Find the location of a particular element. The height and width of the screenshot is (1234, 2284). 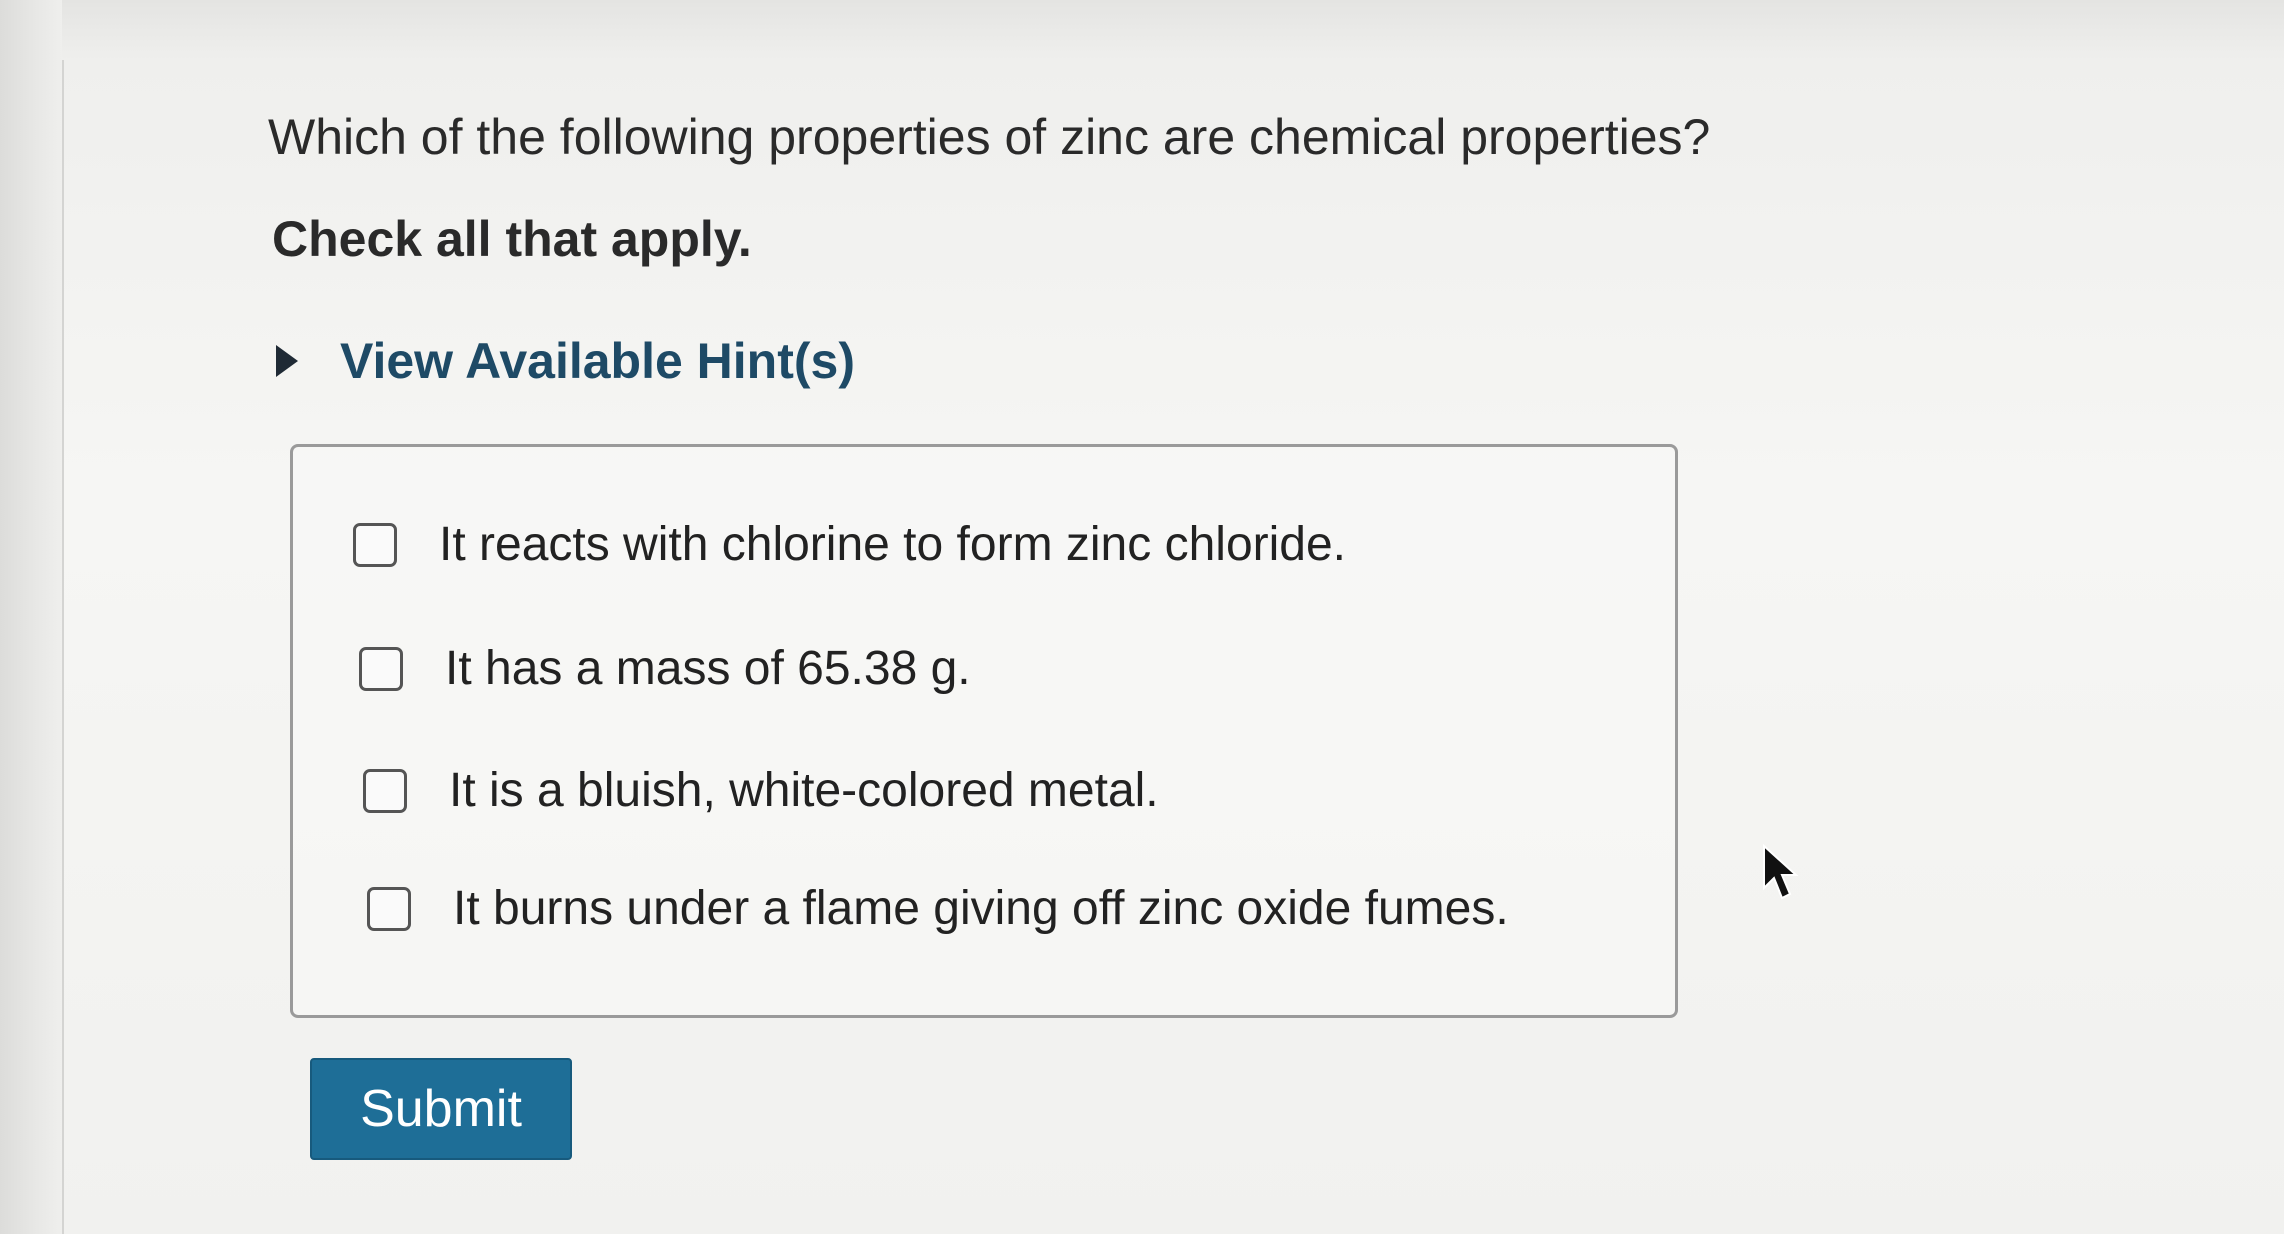

submit-button: Submit is located at coordinates (441, 1109).